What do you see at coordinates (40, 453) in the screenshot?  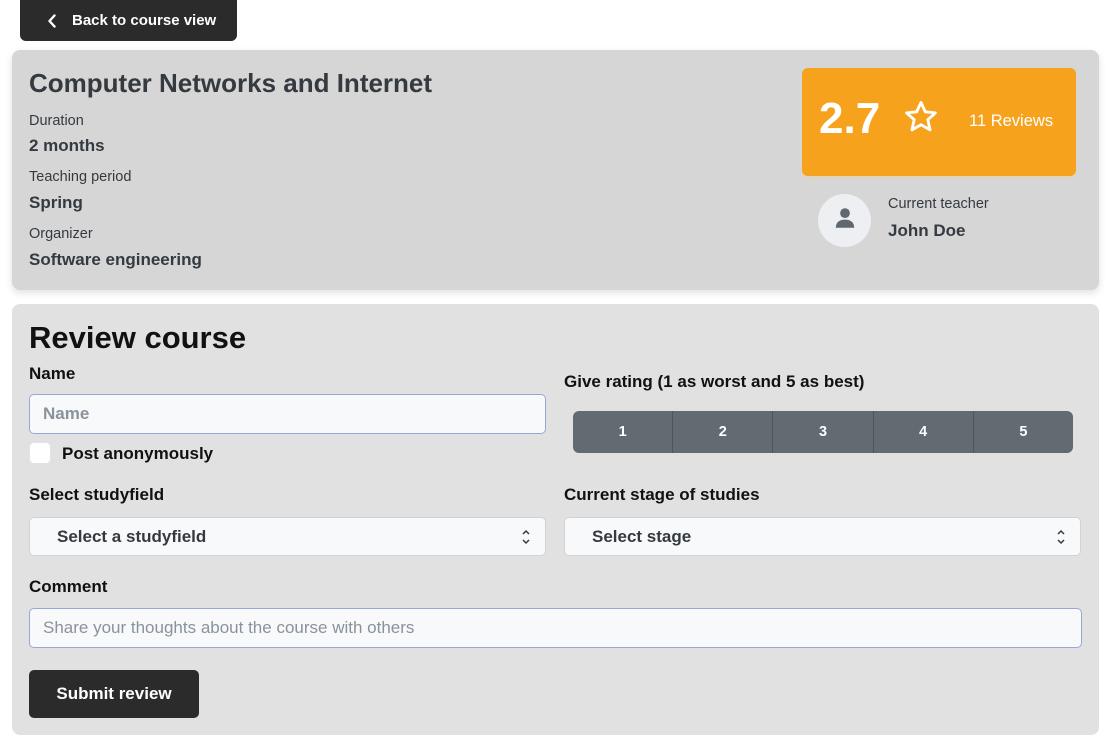 I see `post-anonymously-checkbox` at bounding box center [40, 453].